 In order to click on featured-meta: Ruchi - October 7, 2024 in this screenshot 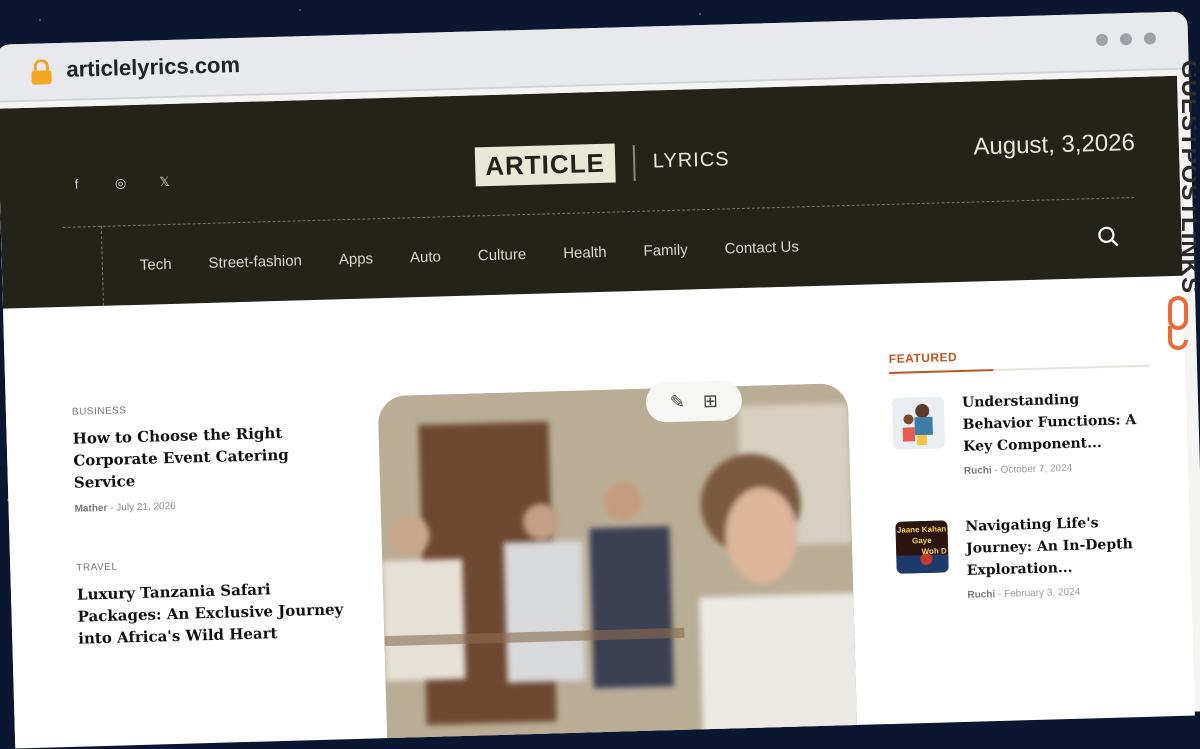, I will do `click(1059, 469)`.